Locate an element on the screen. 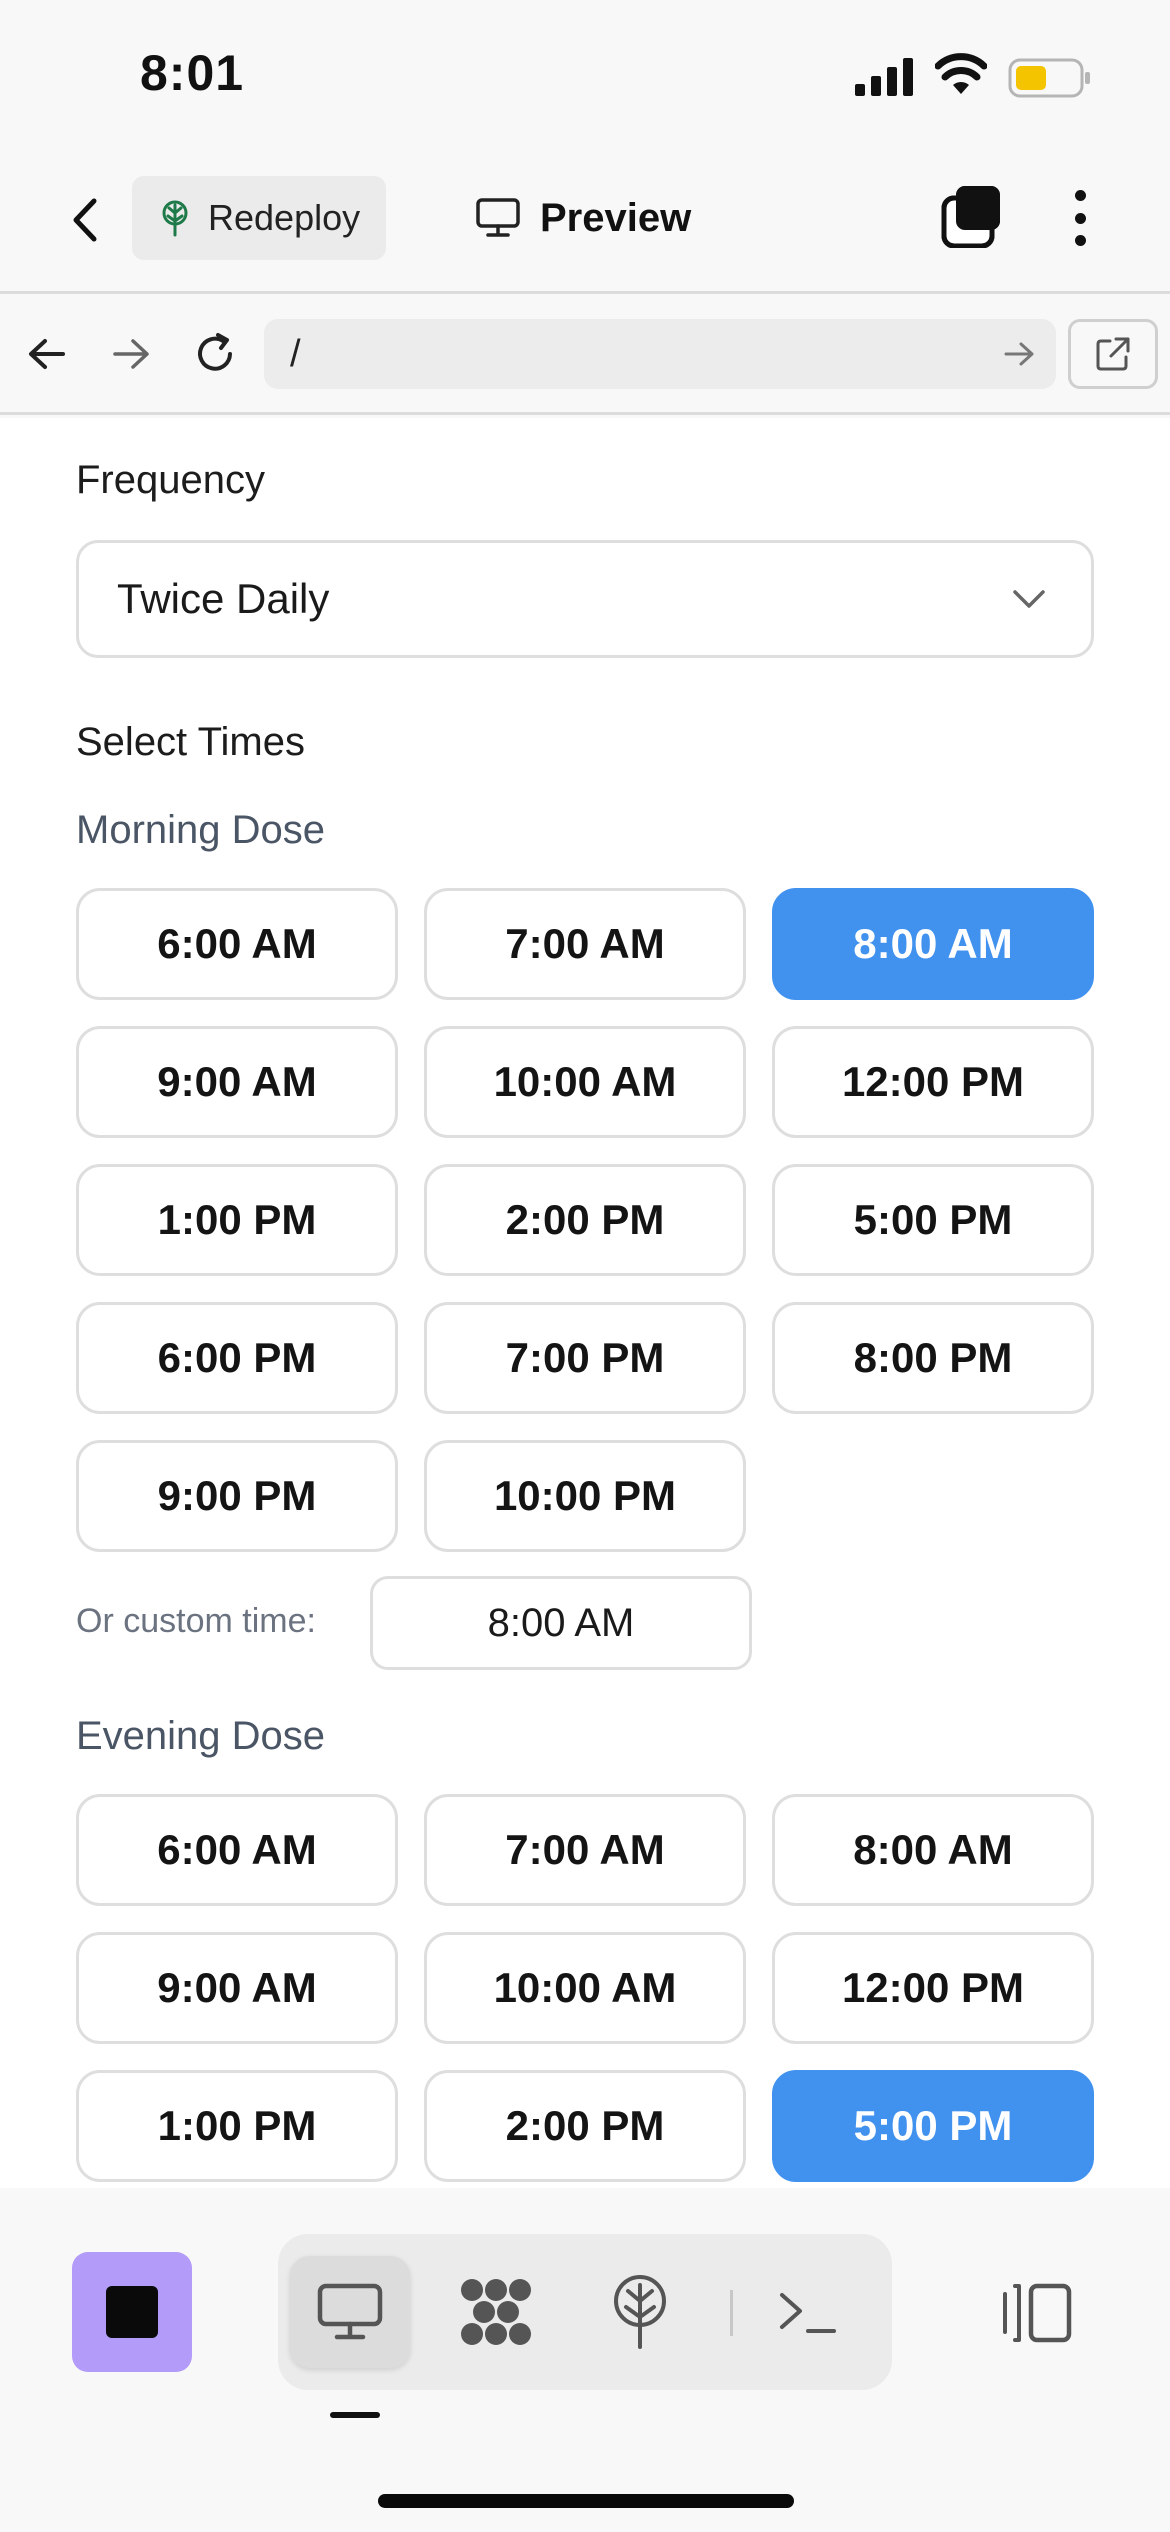 The height and width of the screenshot is (2532, 1170). monitor-icon is located at coordinates (498, 217).